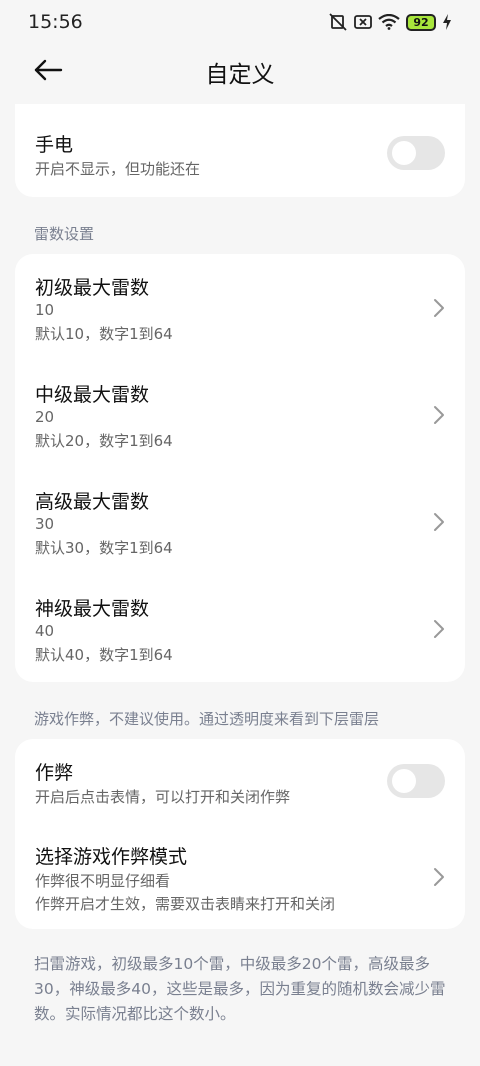 The height and width of the screenshot is (1066, 480). I want to click on cheat-toggle, so click(416, 781).